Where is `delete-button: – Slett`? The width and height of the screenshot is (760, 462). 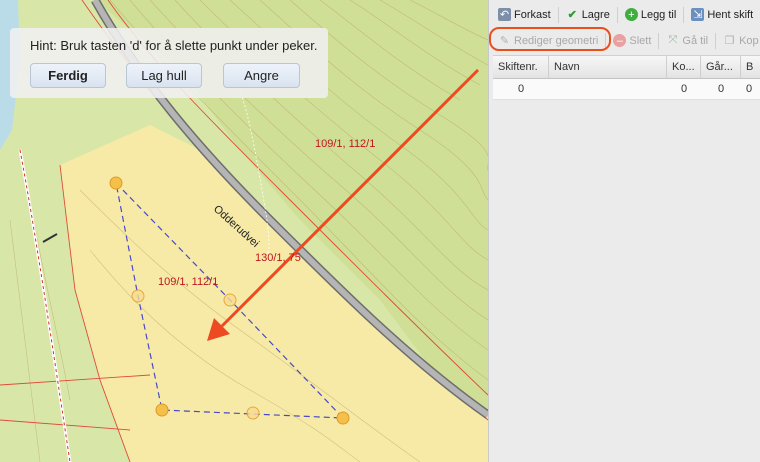 delete-button: – Slett is located at coordinates (632, 40).